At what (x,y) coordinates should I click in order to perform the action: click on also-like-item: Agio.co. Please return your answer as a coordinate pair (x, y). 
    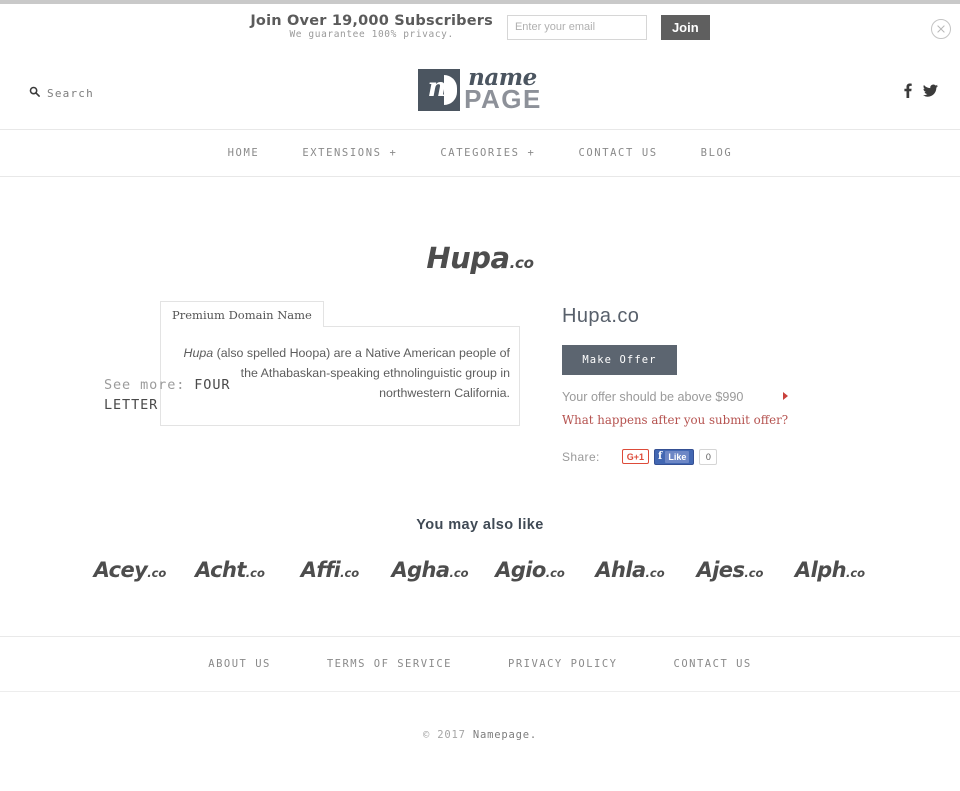
    Looking at the image, I should click on (530, 570).